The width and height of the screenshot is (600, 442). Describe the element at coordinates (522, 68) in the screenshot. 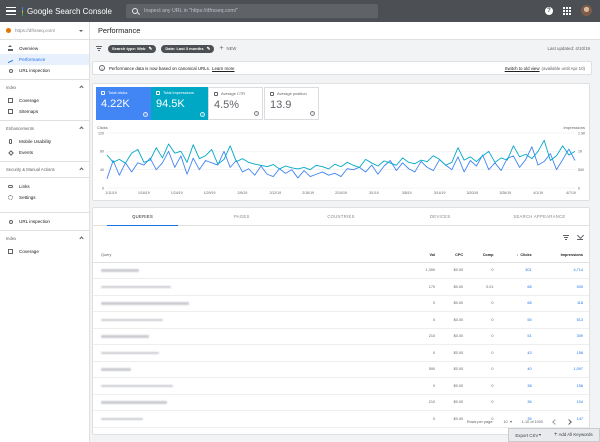

I see `switch-old-view-link: Switch to old view` at that location.